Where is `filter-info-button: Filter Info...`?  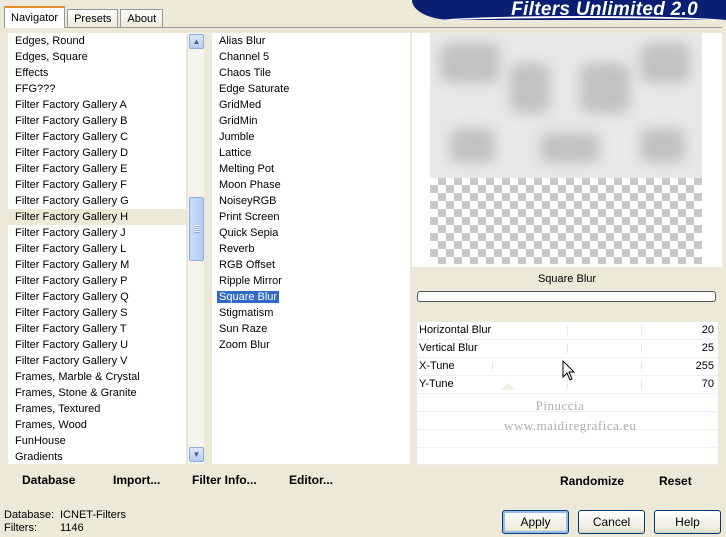
filter-info-button: Filter Info... is located at coordinates (224, 480).